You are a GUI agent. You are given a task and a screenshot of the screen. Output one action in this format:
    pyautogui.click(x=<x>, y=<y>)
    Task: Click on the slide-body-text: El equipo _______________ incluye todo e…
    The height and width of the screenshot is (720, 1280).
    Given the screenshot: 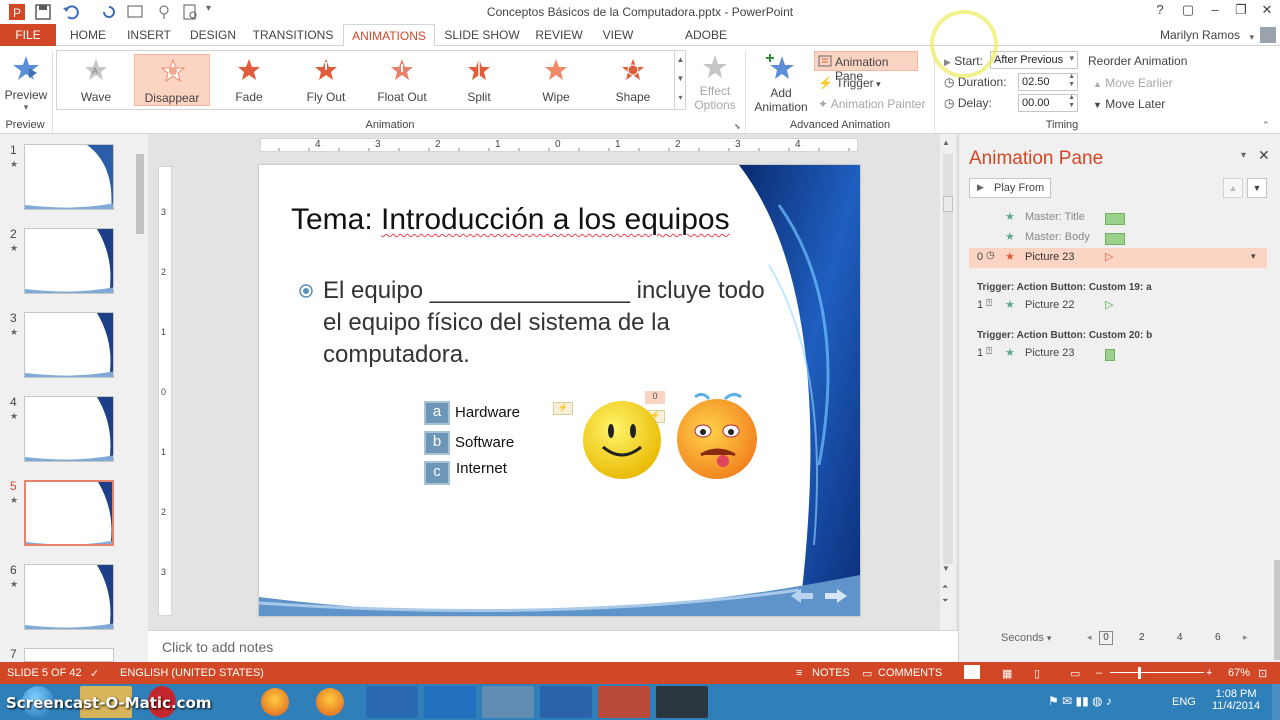 What is the action you would take?
    pyautogui.click(x=544, y=323)
    